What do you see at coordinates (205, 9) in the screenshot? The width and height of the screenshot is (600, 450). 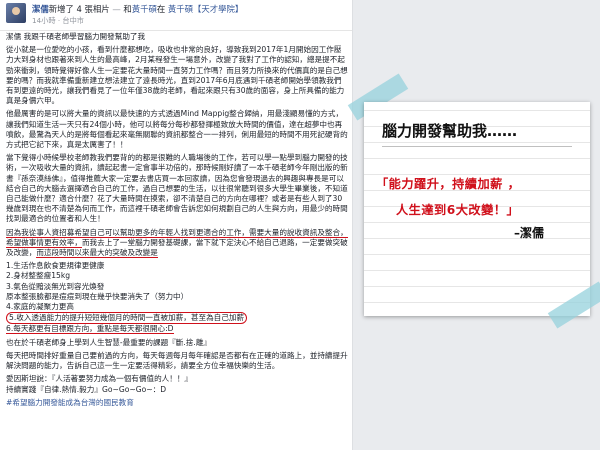 I see `place-link: 黃千碩【天才學院】` at bounding box center [205, 9].